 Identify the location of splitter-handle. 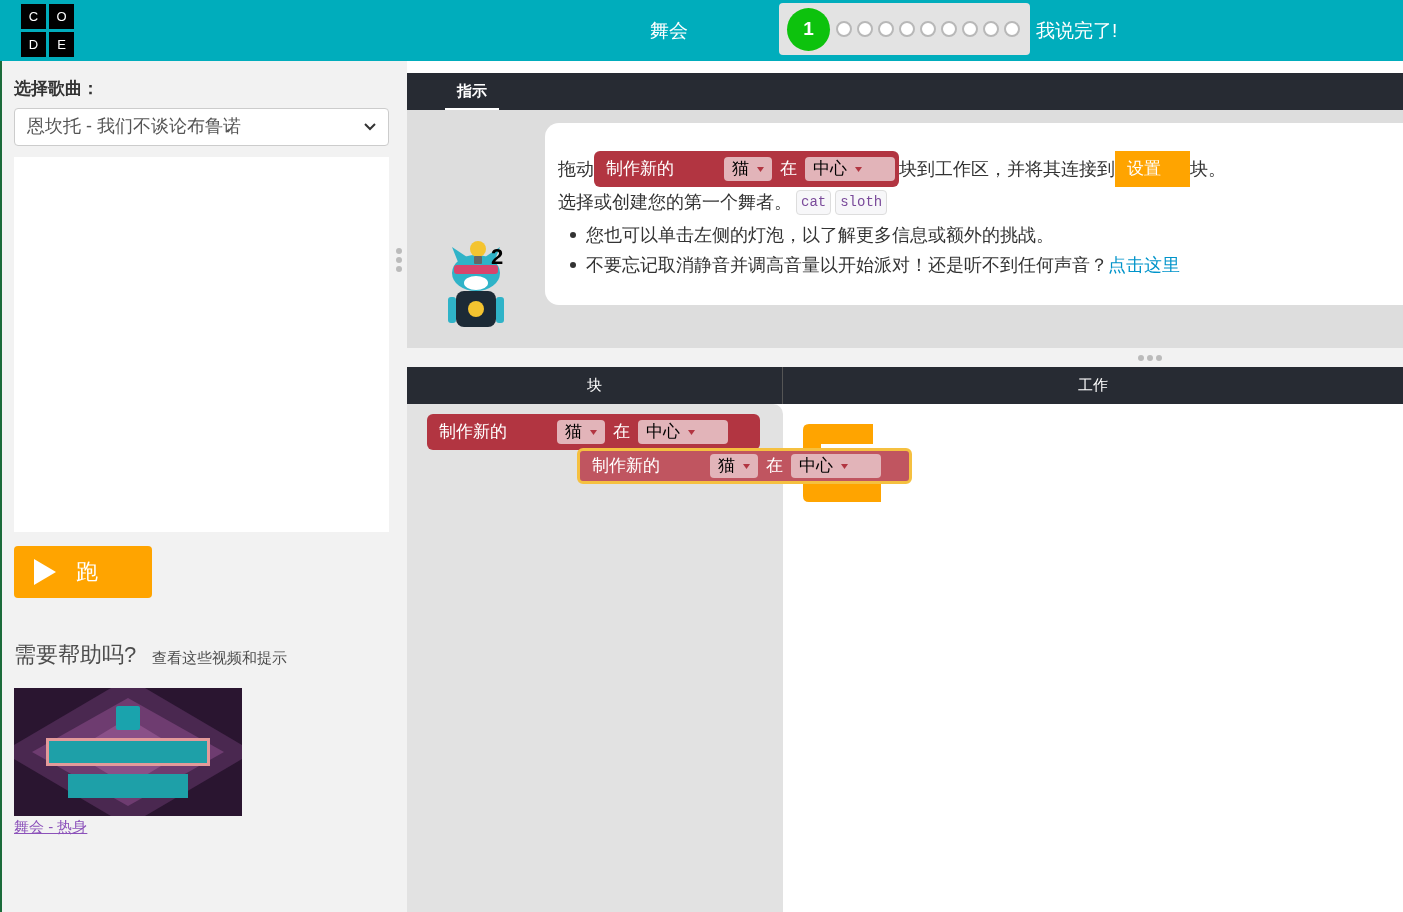
(399, 260).